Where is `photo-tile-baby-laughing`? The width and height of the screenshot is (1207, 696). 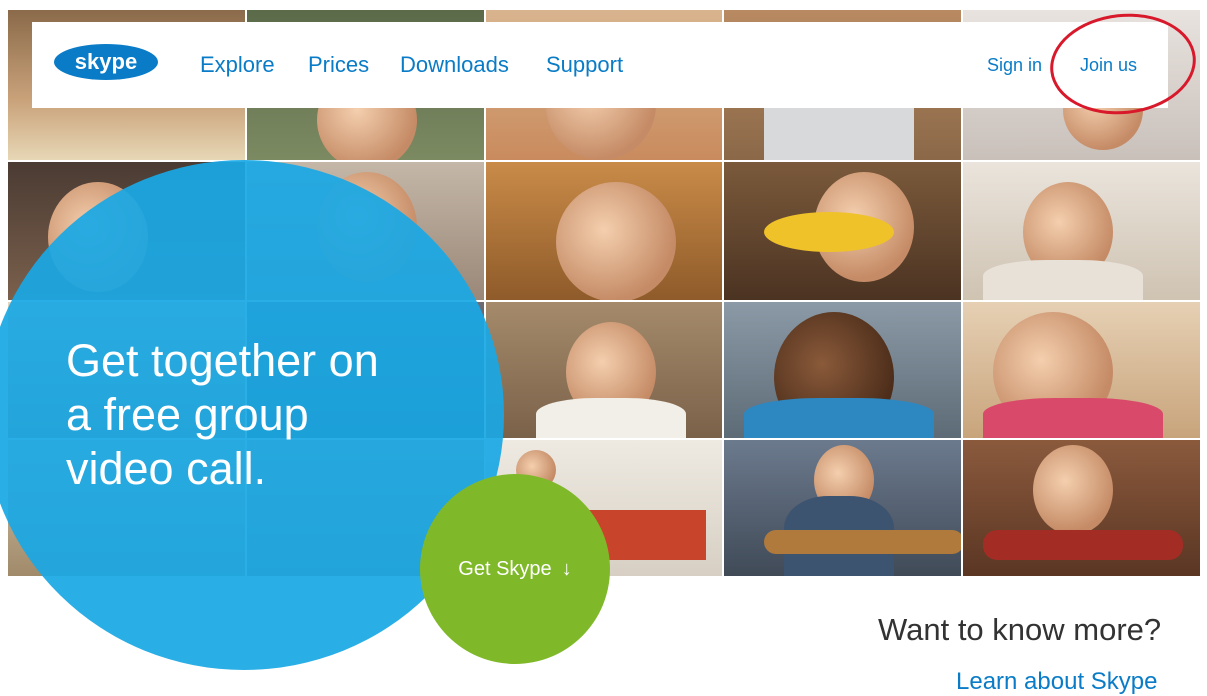
photo-tile-baby-laughing is located at coordinates (1081, 370).